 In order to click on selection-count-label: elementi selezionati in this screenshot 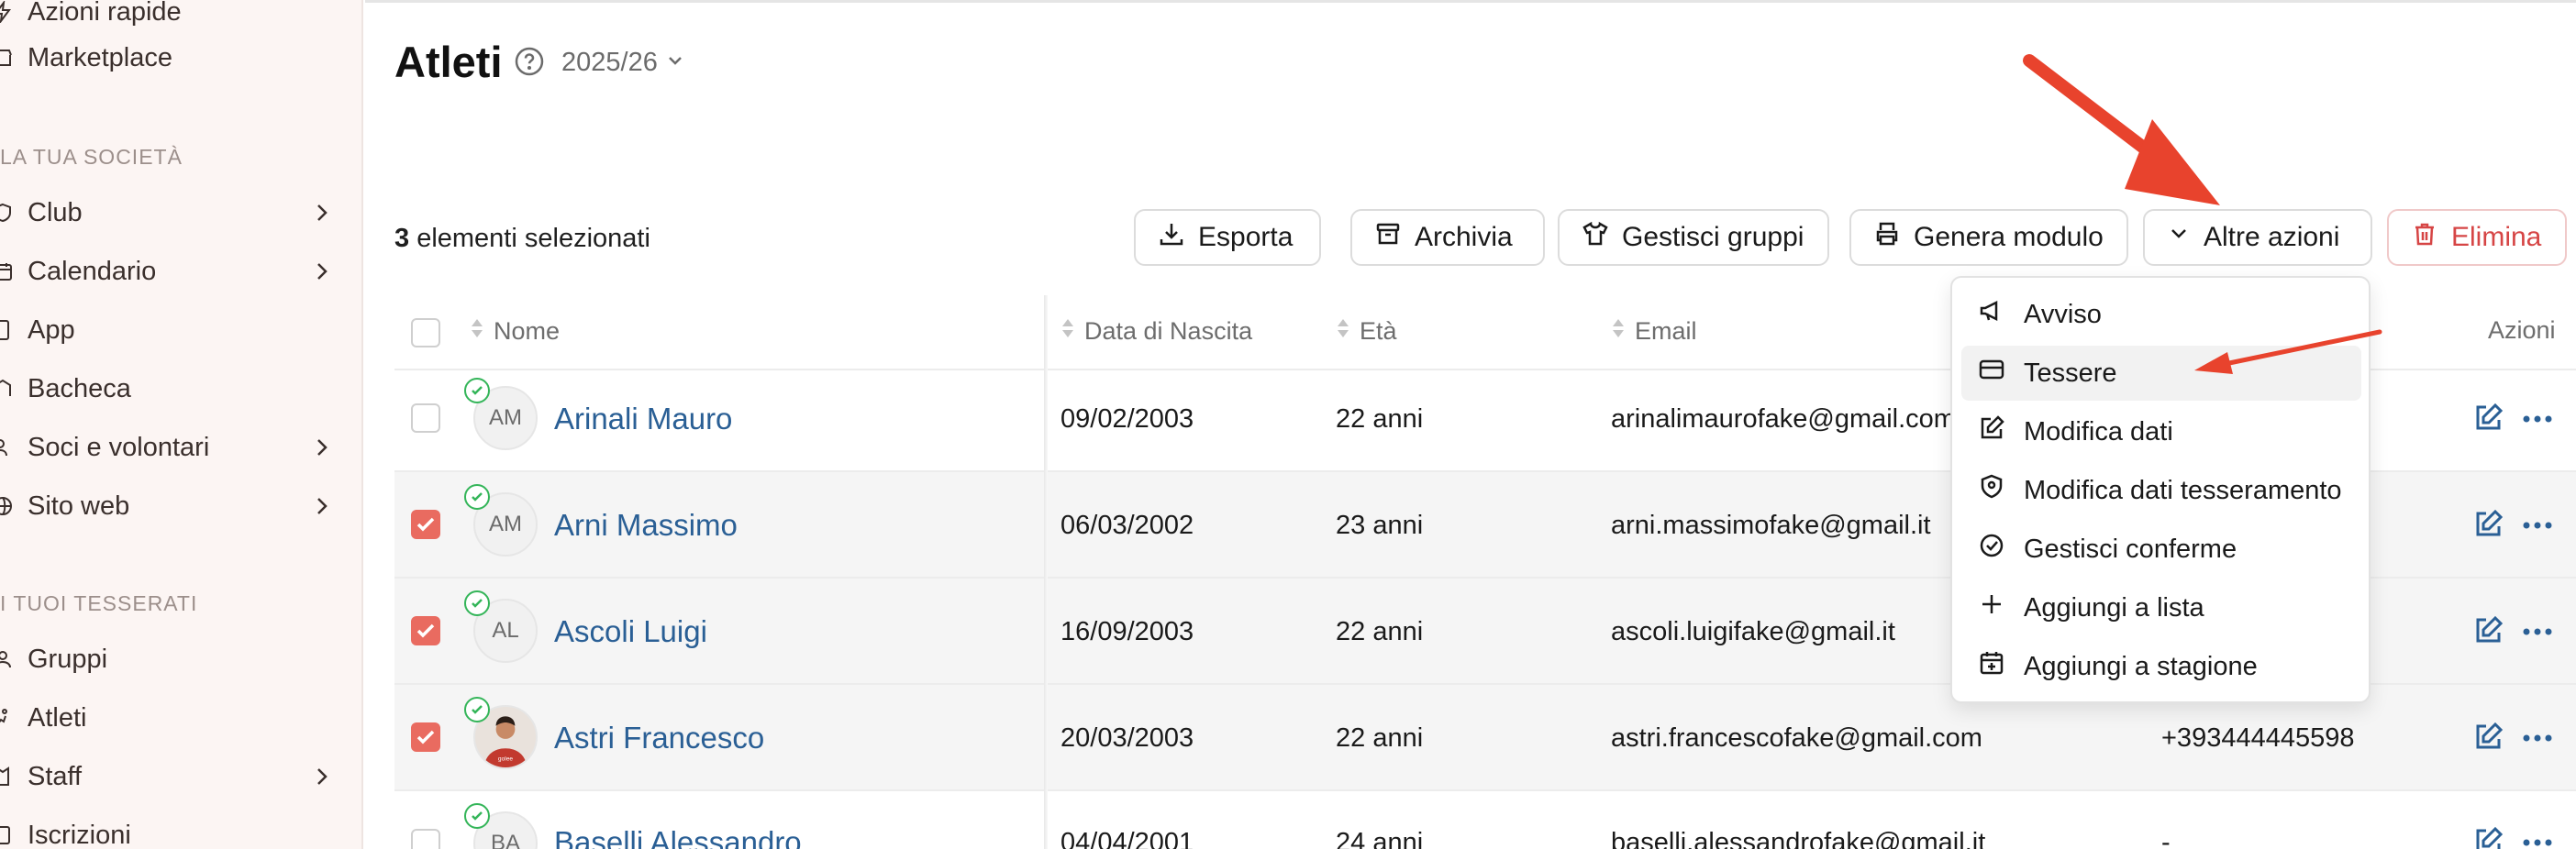, I will do `click(529, 238)`.